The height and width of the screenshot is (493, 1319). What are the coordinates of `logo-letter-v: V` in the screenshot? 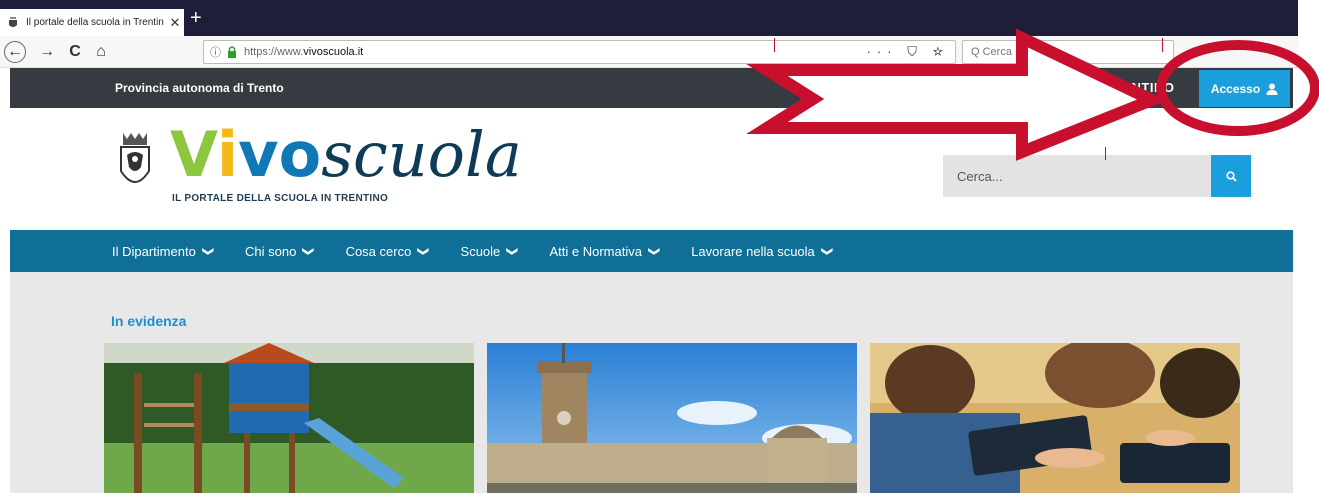 It's located at (193, 154).